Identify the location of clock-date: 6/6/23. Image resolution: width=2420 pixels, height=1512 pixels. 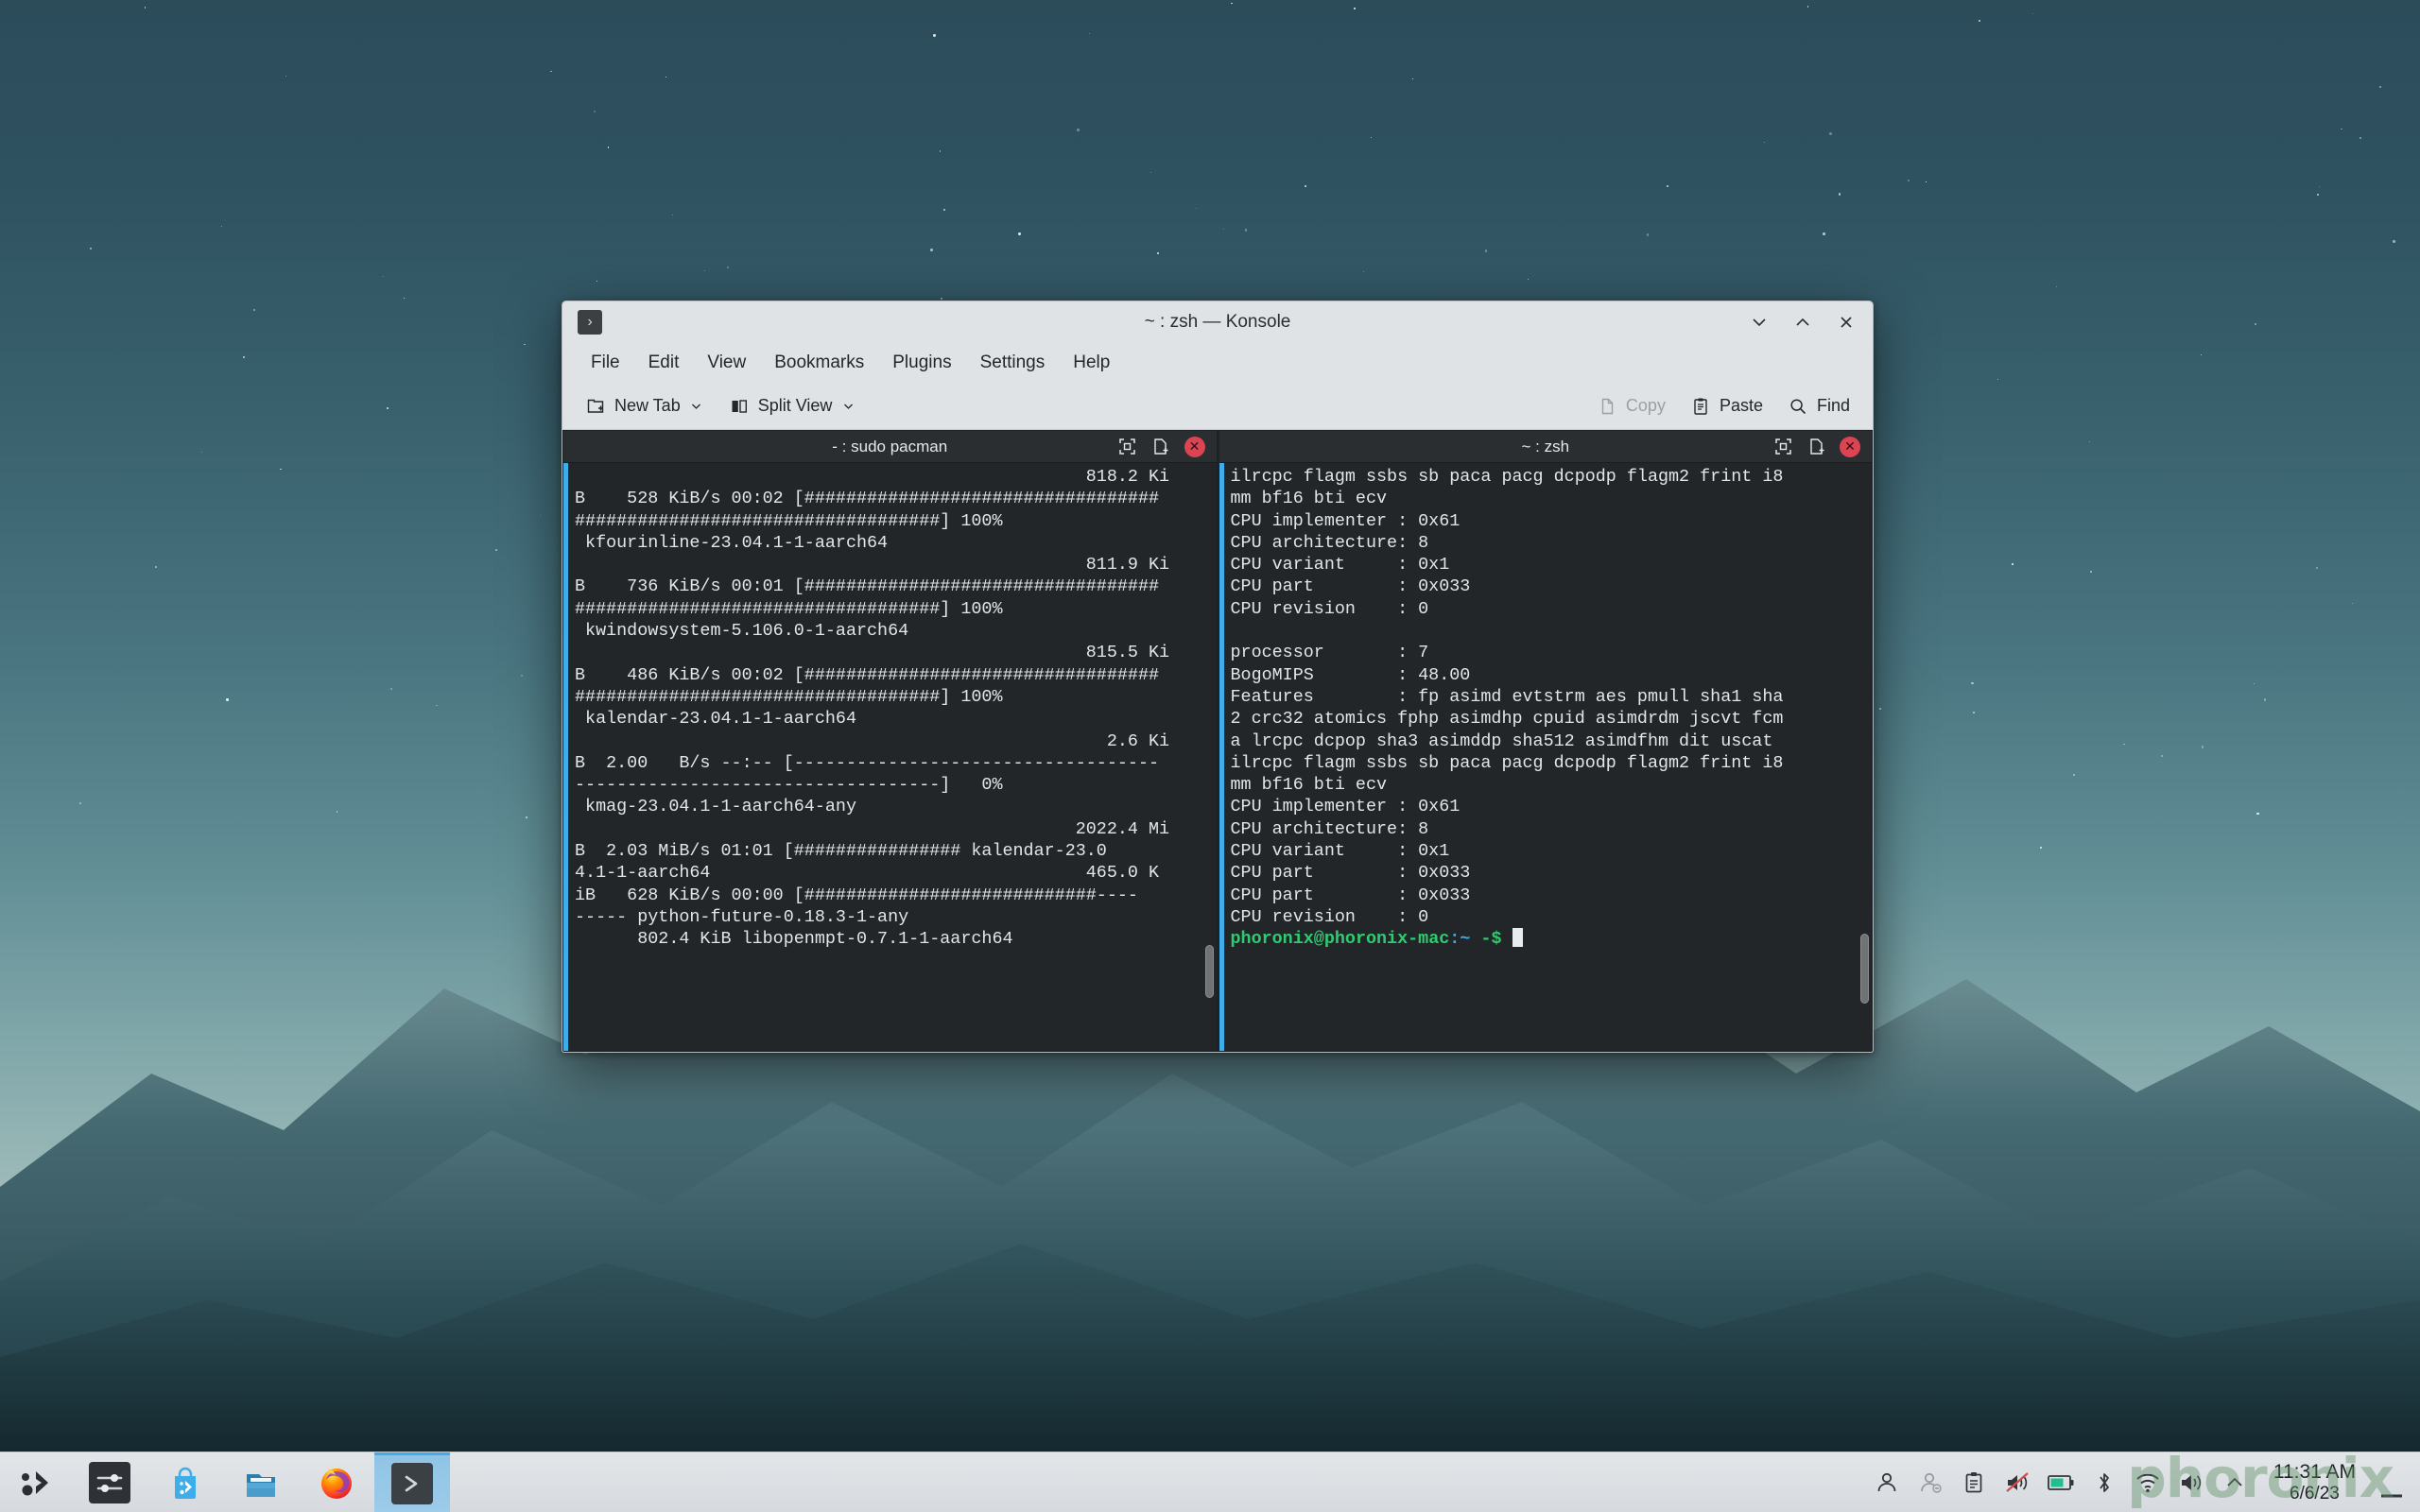
(2315, 1493).